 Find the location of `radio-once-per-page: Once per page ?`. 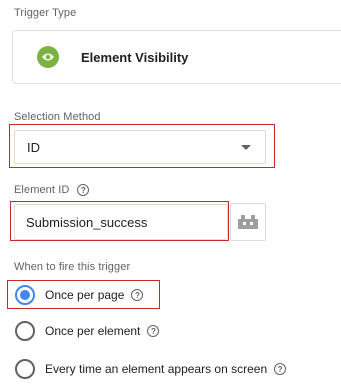

radio-once-per-page: Once per page ? is located at coordinates (79, 295).